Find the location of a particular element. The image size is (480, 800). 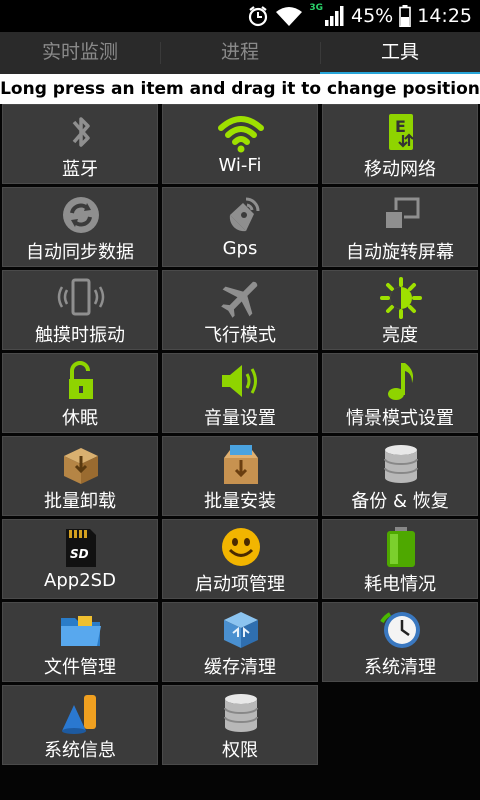

tool-batch-uninstall: 批量卸载 is located at coordinates (80, 476).